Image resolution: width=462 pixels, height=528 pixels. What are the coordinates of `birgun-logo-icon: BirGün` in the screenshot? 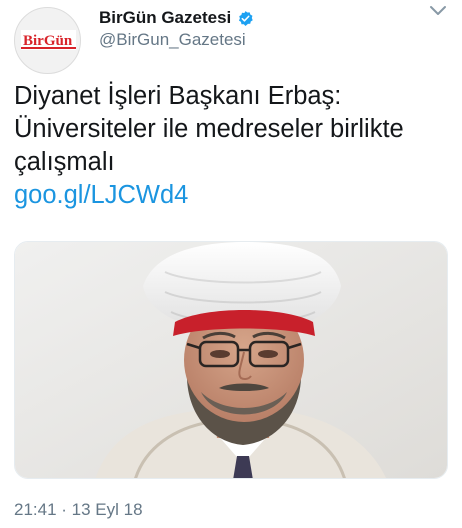 It's located at (48, 40).